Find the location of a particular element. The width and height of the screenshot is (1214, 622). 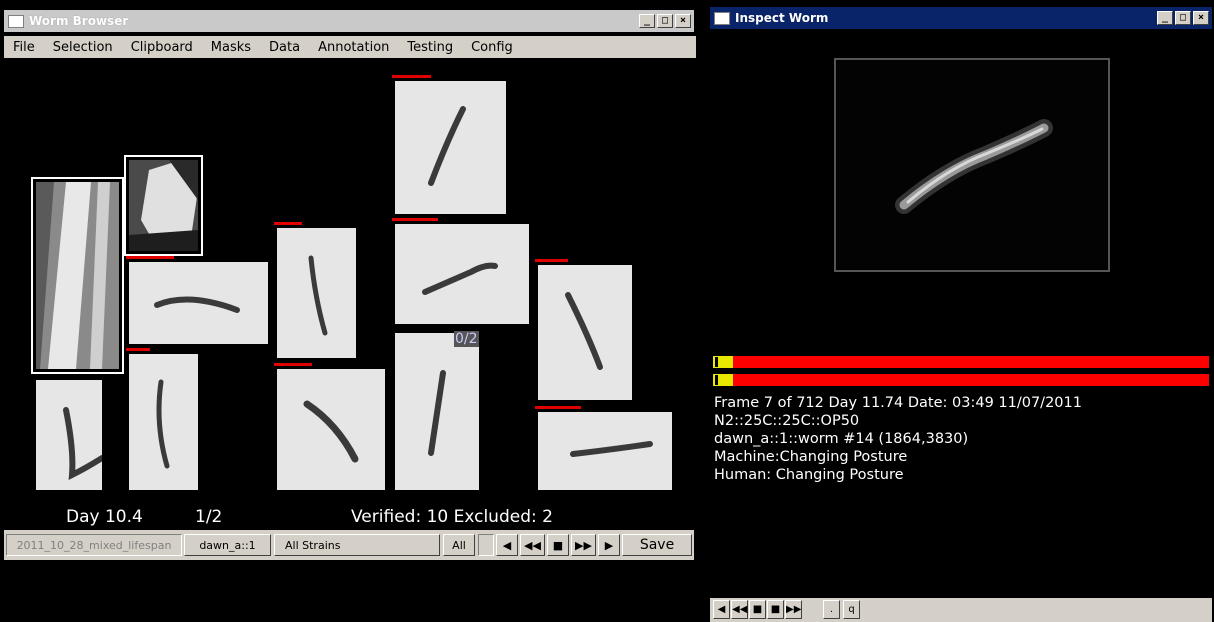

thumbnail-count-badge: 0/2 is located at coordinates (466, 339).